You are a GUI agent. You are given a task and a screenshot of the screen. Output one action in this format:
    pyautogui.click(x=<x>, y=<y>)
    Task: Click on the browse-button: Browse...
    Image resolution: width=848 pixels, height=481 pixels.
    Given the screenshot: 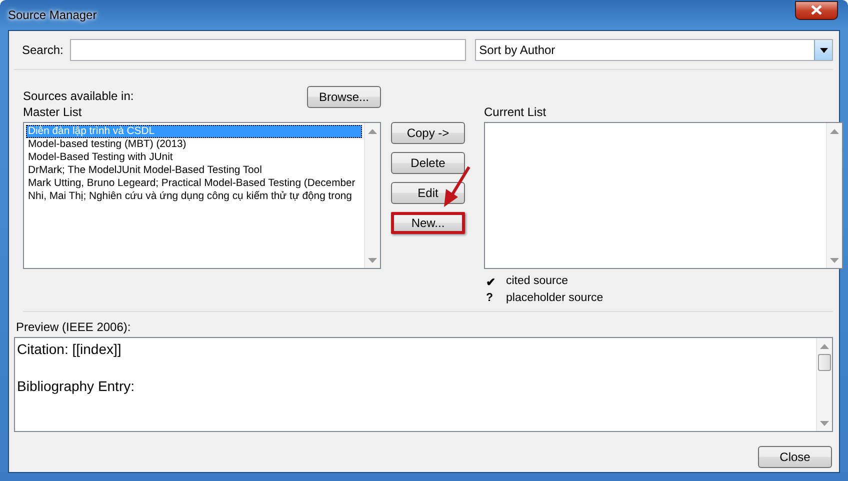 What is the action you would take?
    pyautogui.click(x=344, y=97)
    